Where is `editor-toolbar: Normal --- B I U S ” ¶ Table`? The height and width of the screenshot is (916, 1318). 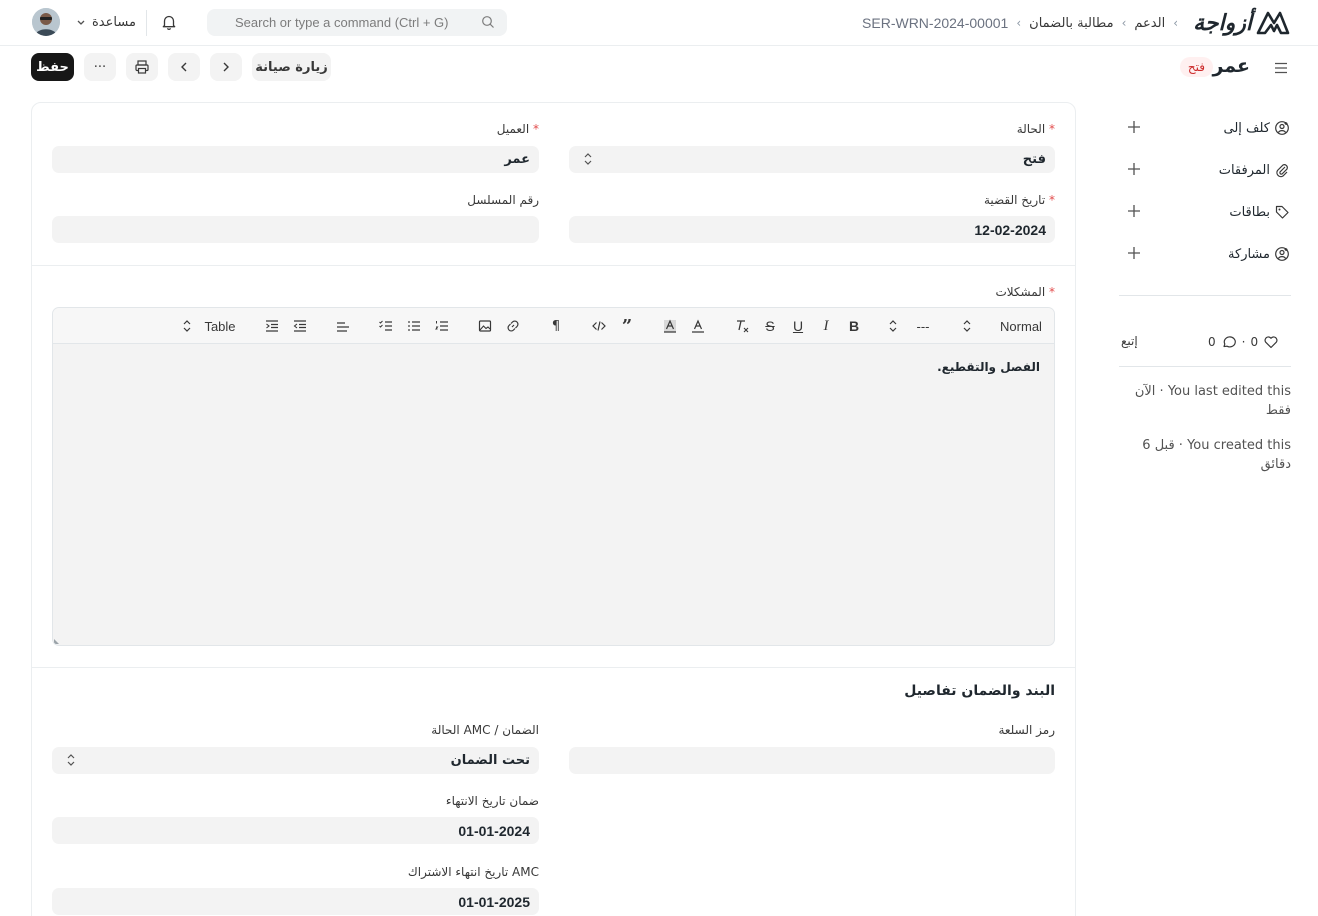 editor-toolbar: Normal --- B I U S ” ¶ Table is located at coordinates (553, 326).